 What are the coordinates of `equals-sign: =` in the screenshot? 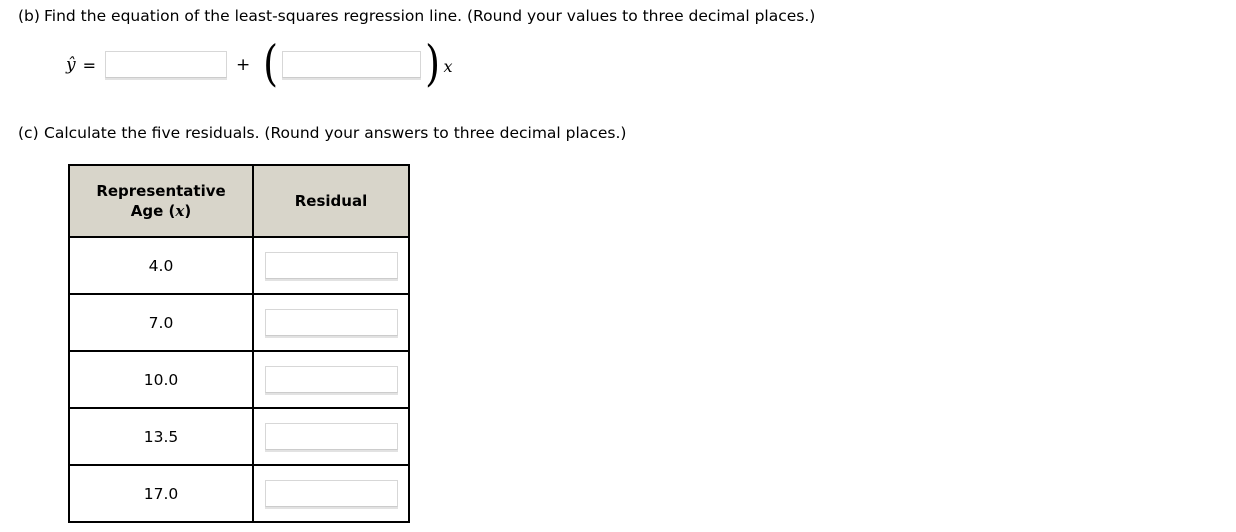 It's located at (89, 65).